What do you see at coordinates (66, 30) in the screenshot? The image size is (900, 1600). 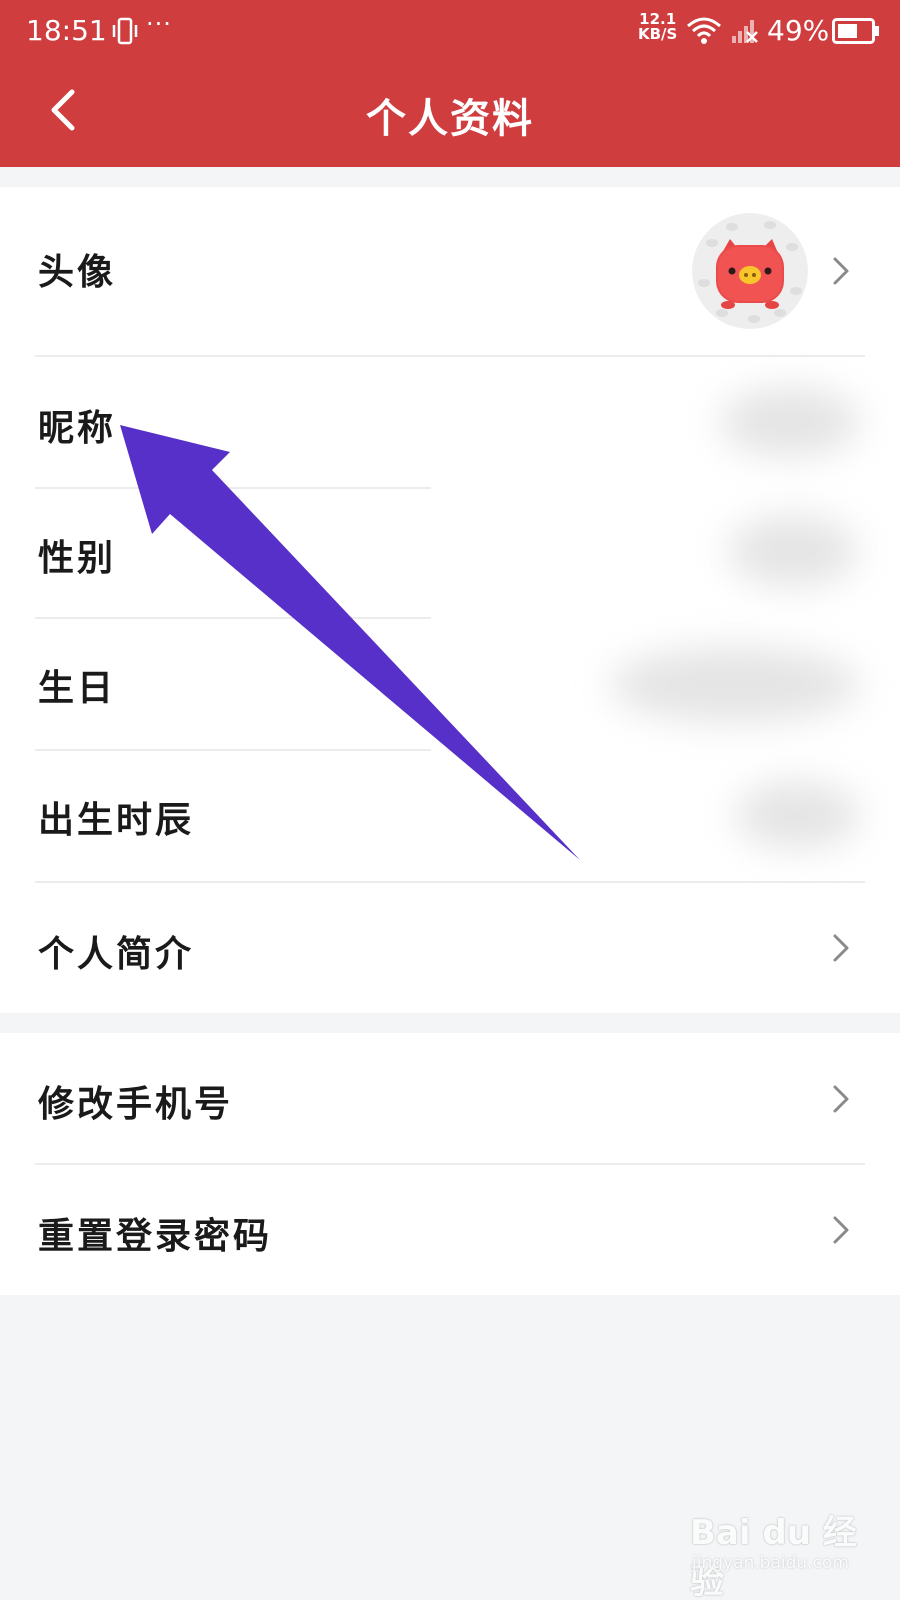 I see `status-time: 18:51` at bounding box center [66, 30].